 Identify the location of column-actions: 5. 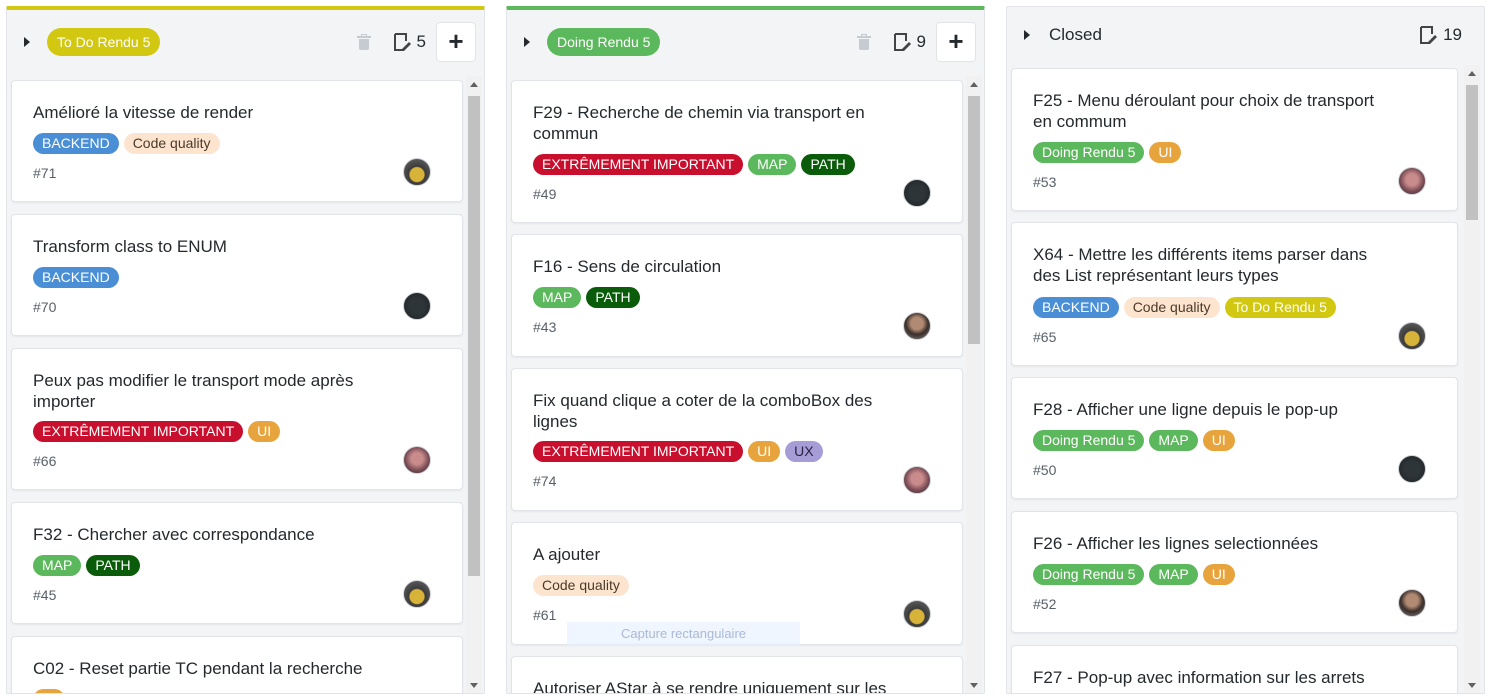
(416, 42).